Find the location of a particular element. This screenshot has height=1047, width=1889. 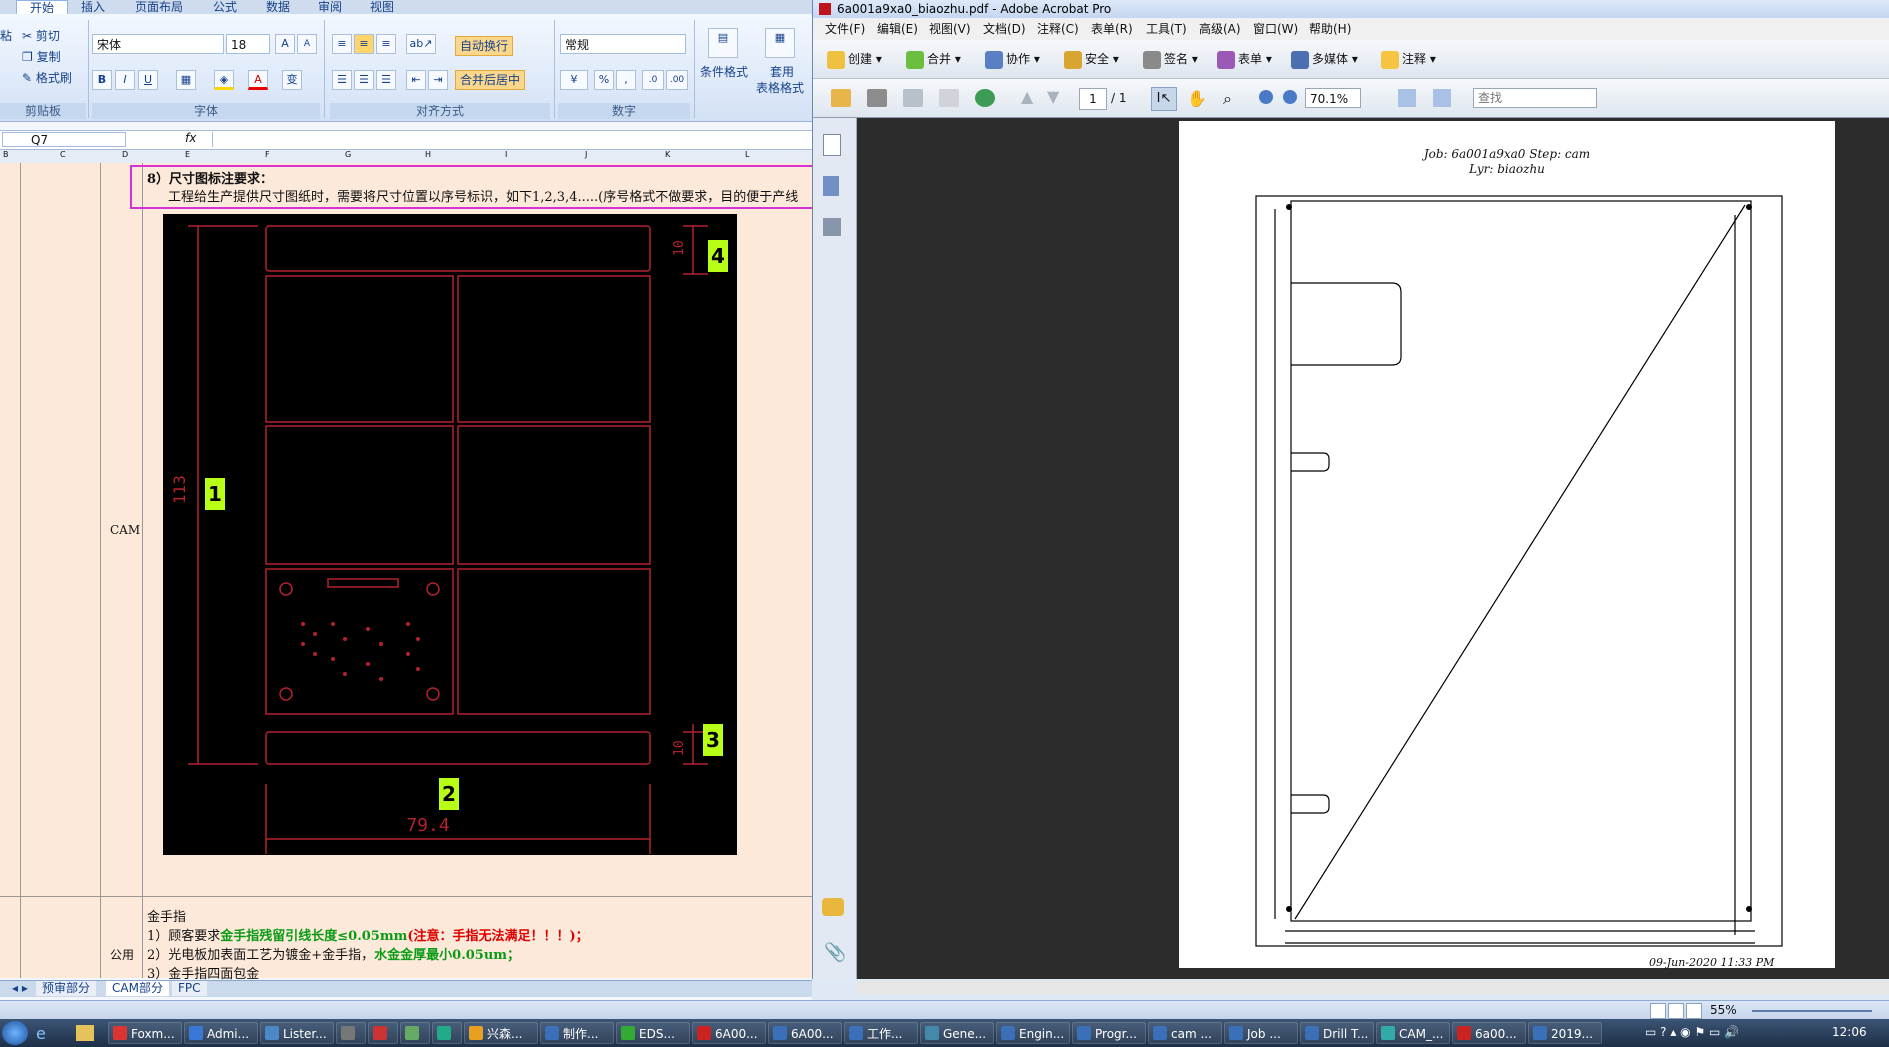

start-button is located at coordinates (15, 1033).